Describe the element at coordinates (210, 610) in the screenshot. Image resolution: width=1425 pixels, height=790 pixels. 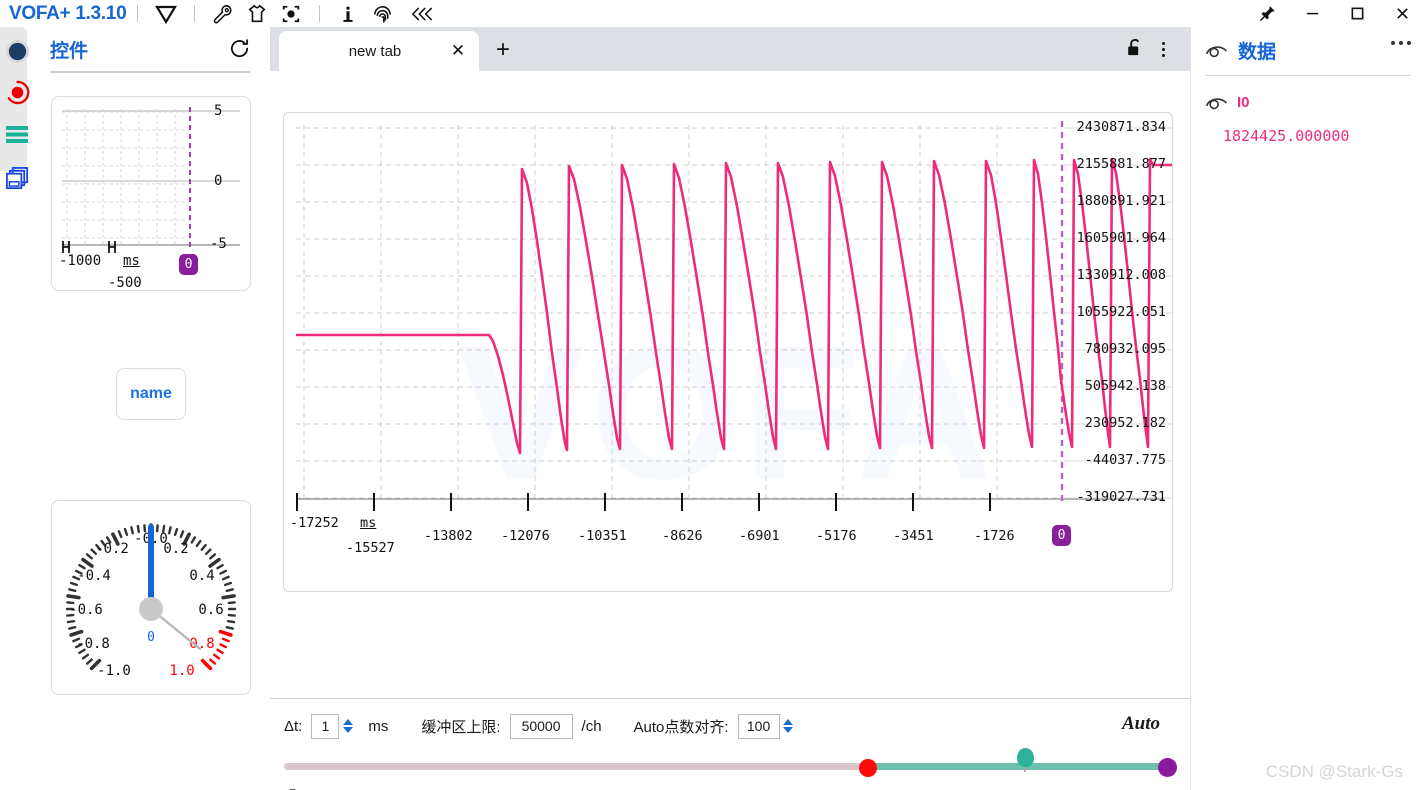
I see `svg-text: 0.6` at that location.